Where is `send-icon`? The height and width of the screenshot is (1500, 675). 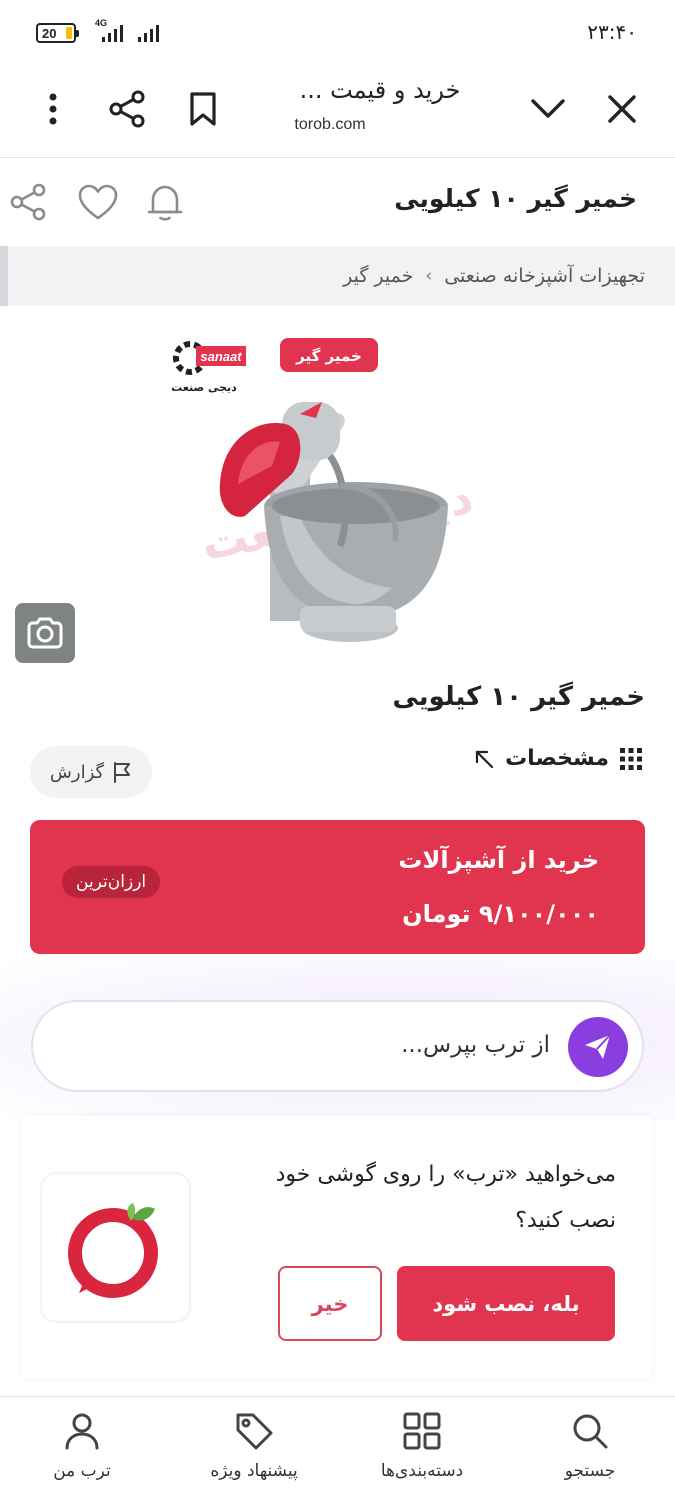 send-icon is located at coordinates (598, 1046).